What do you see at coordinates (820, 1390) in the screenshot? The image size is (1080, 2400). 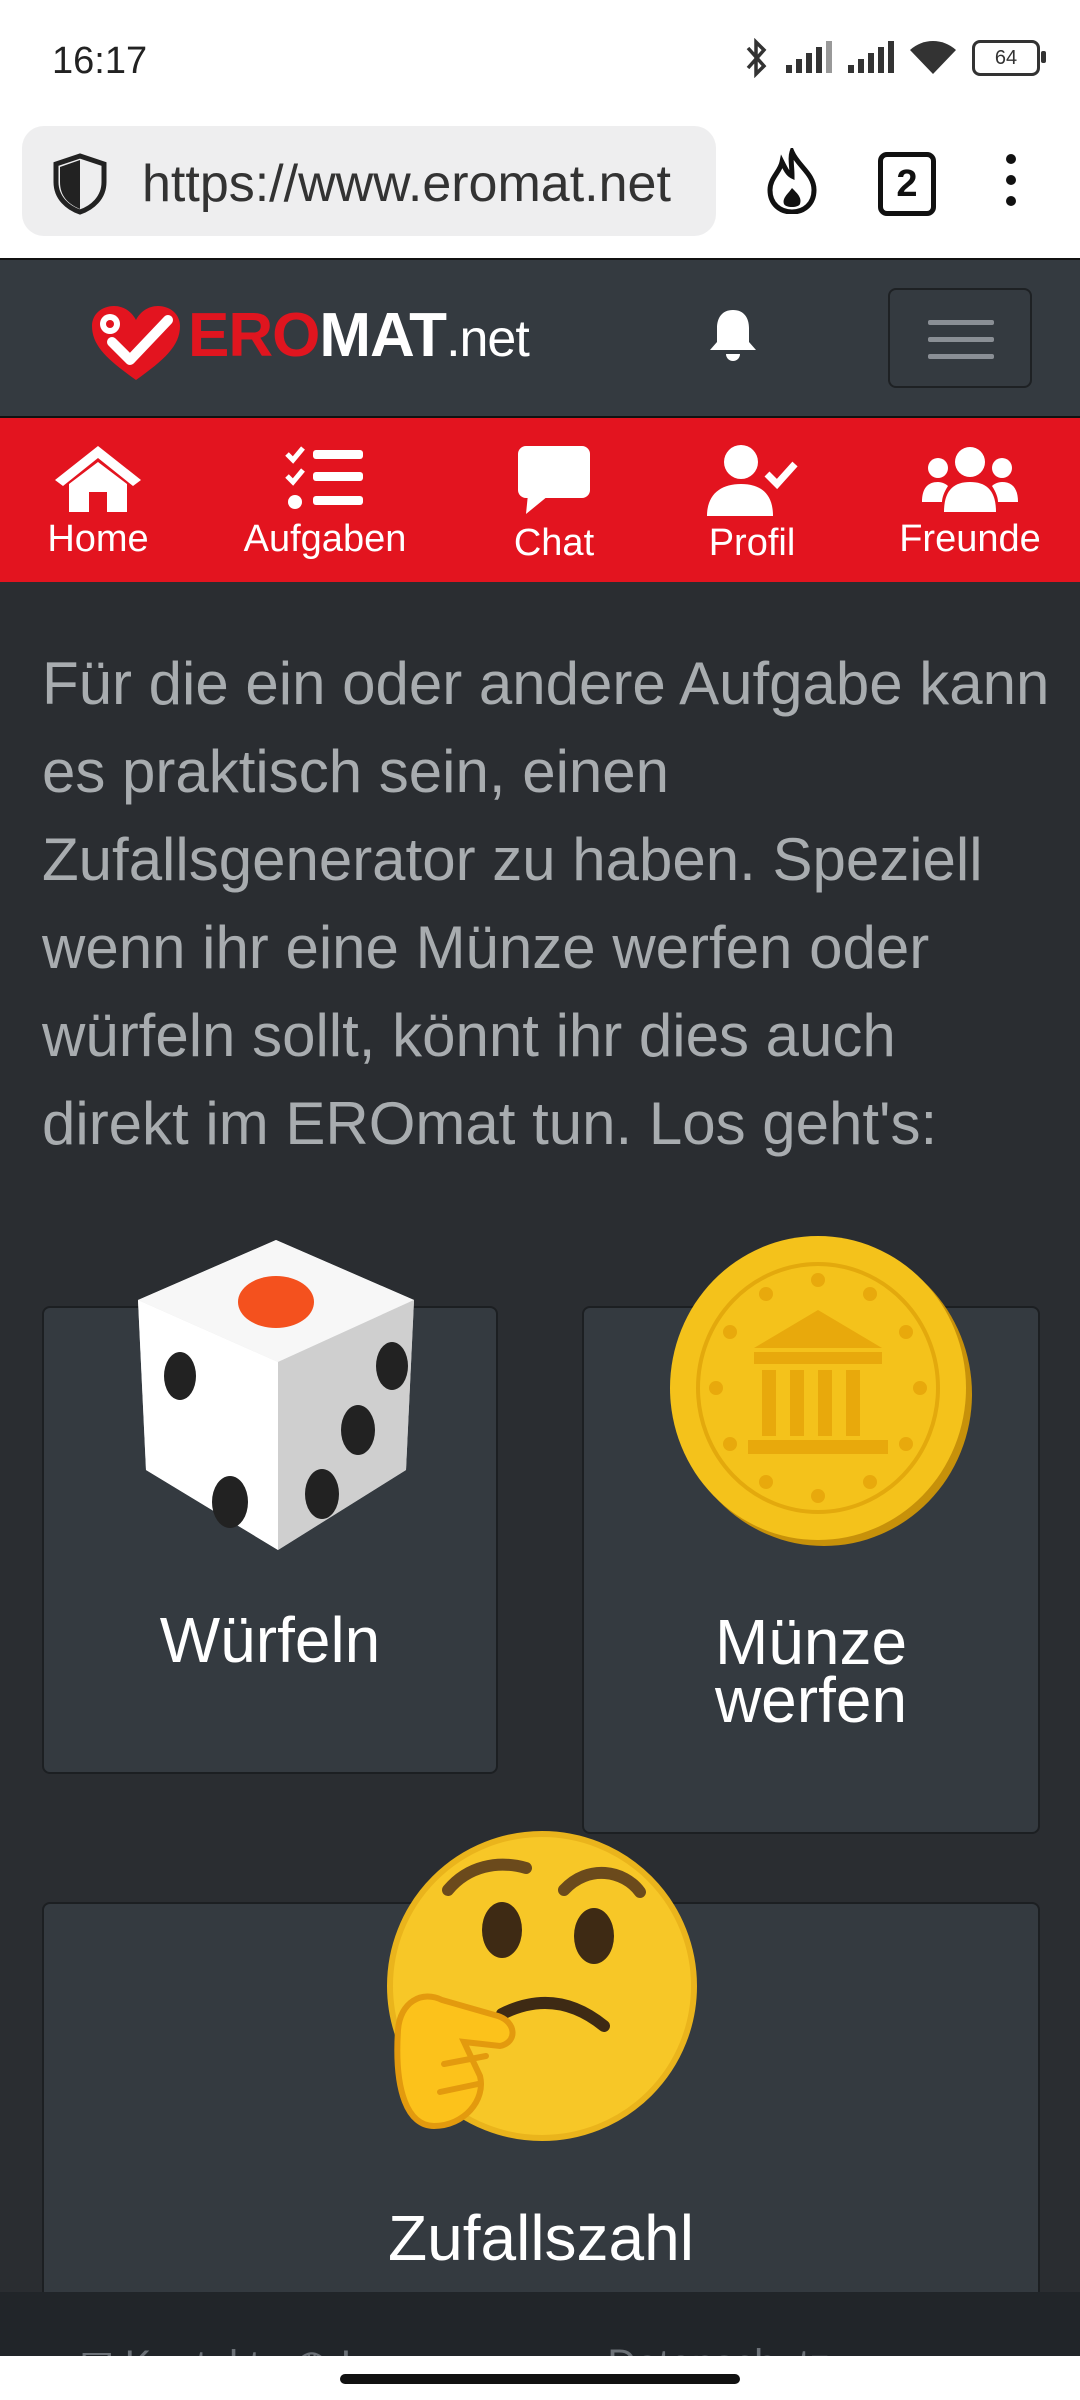 I see `coin-icon` at bounding box center [820, 1390].